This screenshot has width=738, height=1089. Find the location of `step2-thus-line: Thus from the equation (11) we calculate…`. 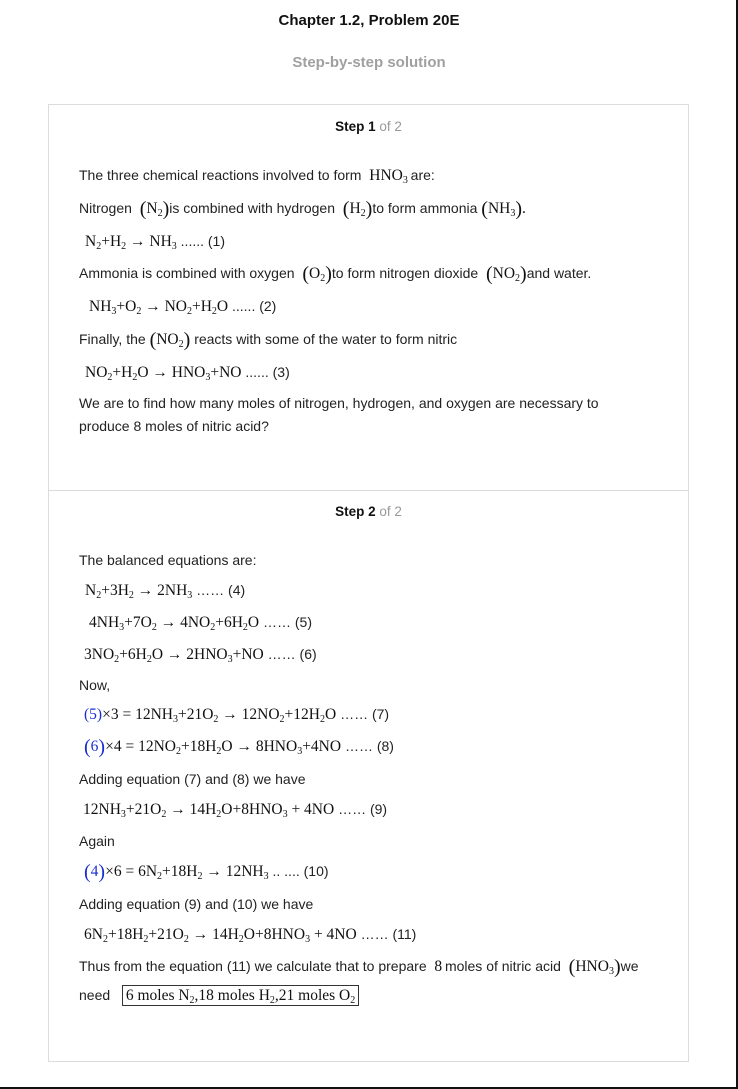

step2-thus-line: Thus from the equation (11) we calculate… is located at coordinates (359, 967).